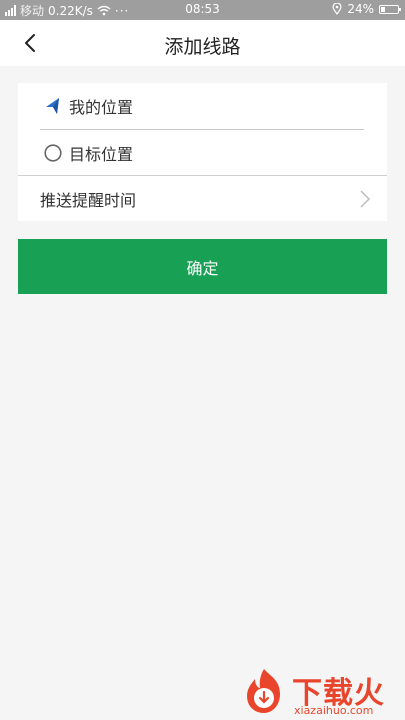  I want to click on destination-row: 目标位置, so click(202, 152).